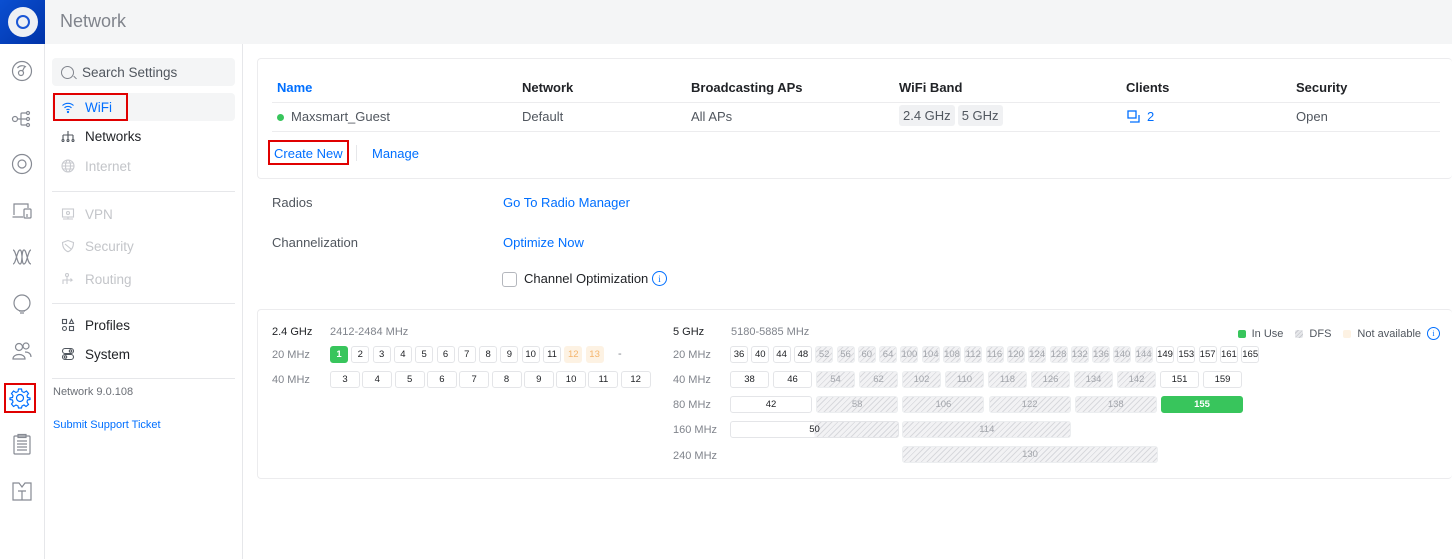 The height and width of the screenshot is (559, 1452). Describe the element at coordinates (943, 404) in the screenshot. I see `channel-chip: 106` at that location.